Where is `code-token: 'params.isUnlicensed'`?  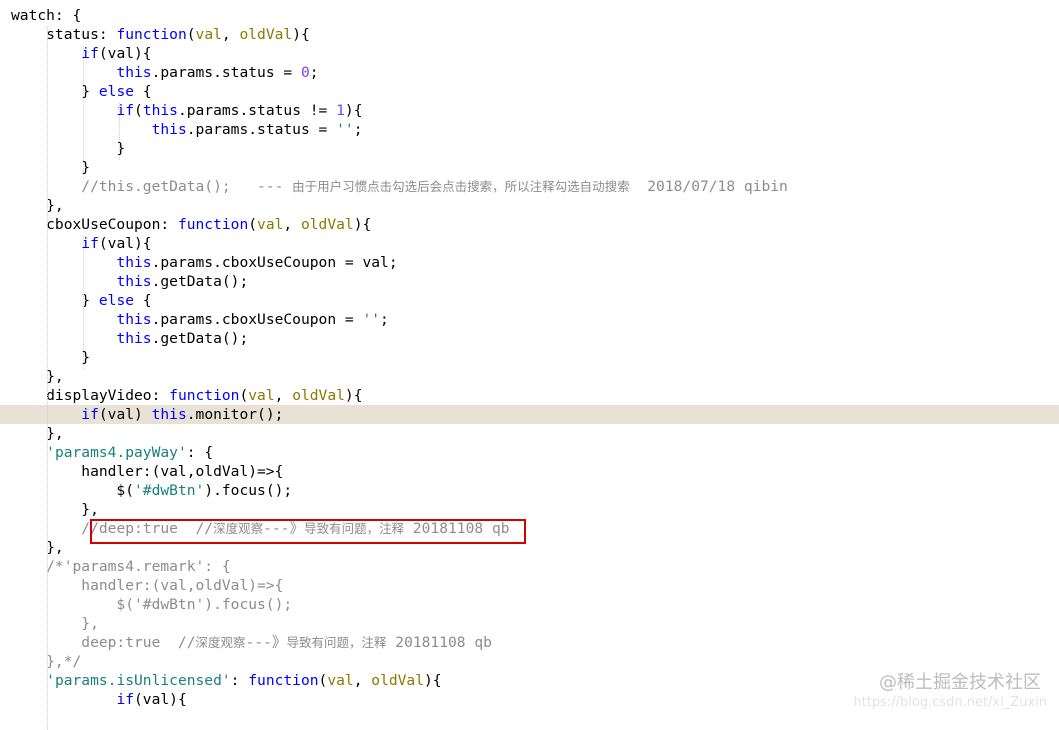 code-token: 'params.isUnlicensed' is located at coordinates (138, 680).